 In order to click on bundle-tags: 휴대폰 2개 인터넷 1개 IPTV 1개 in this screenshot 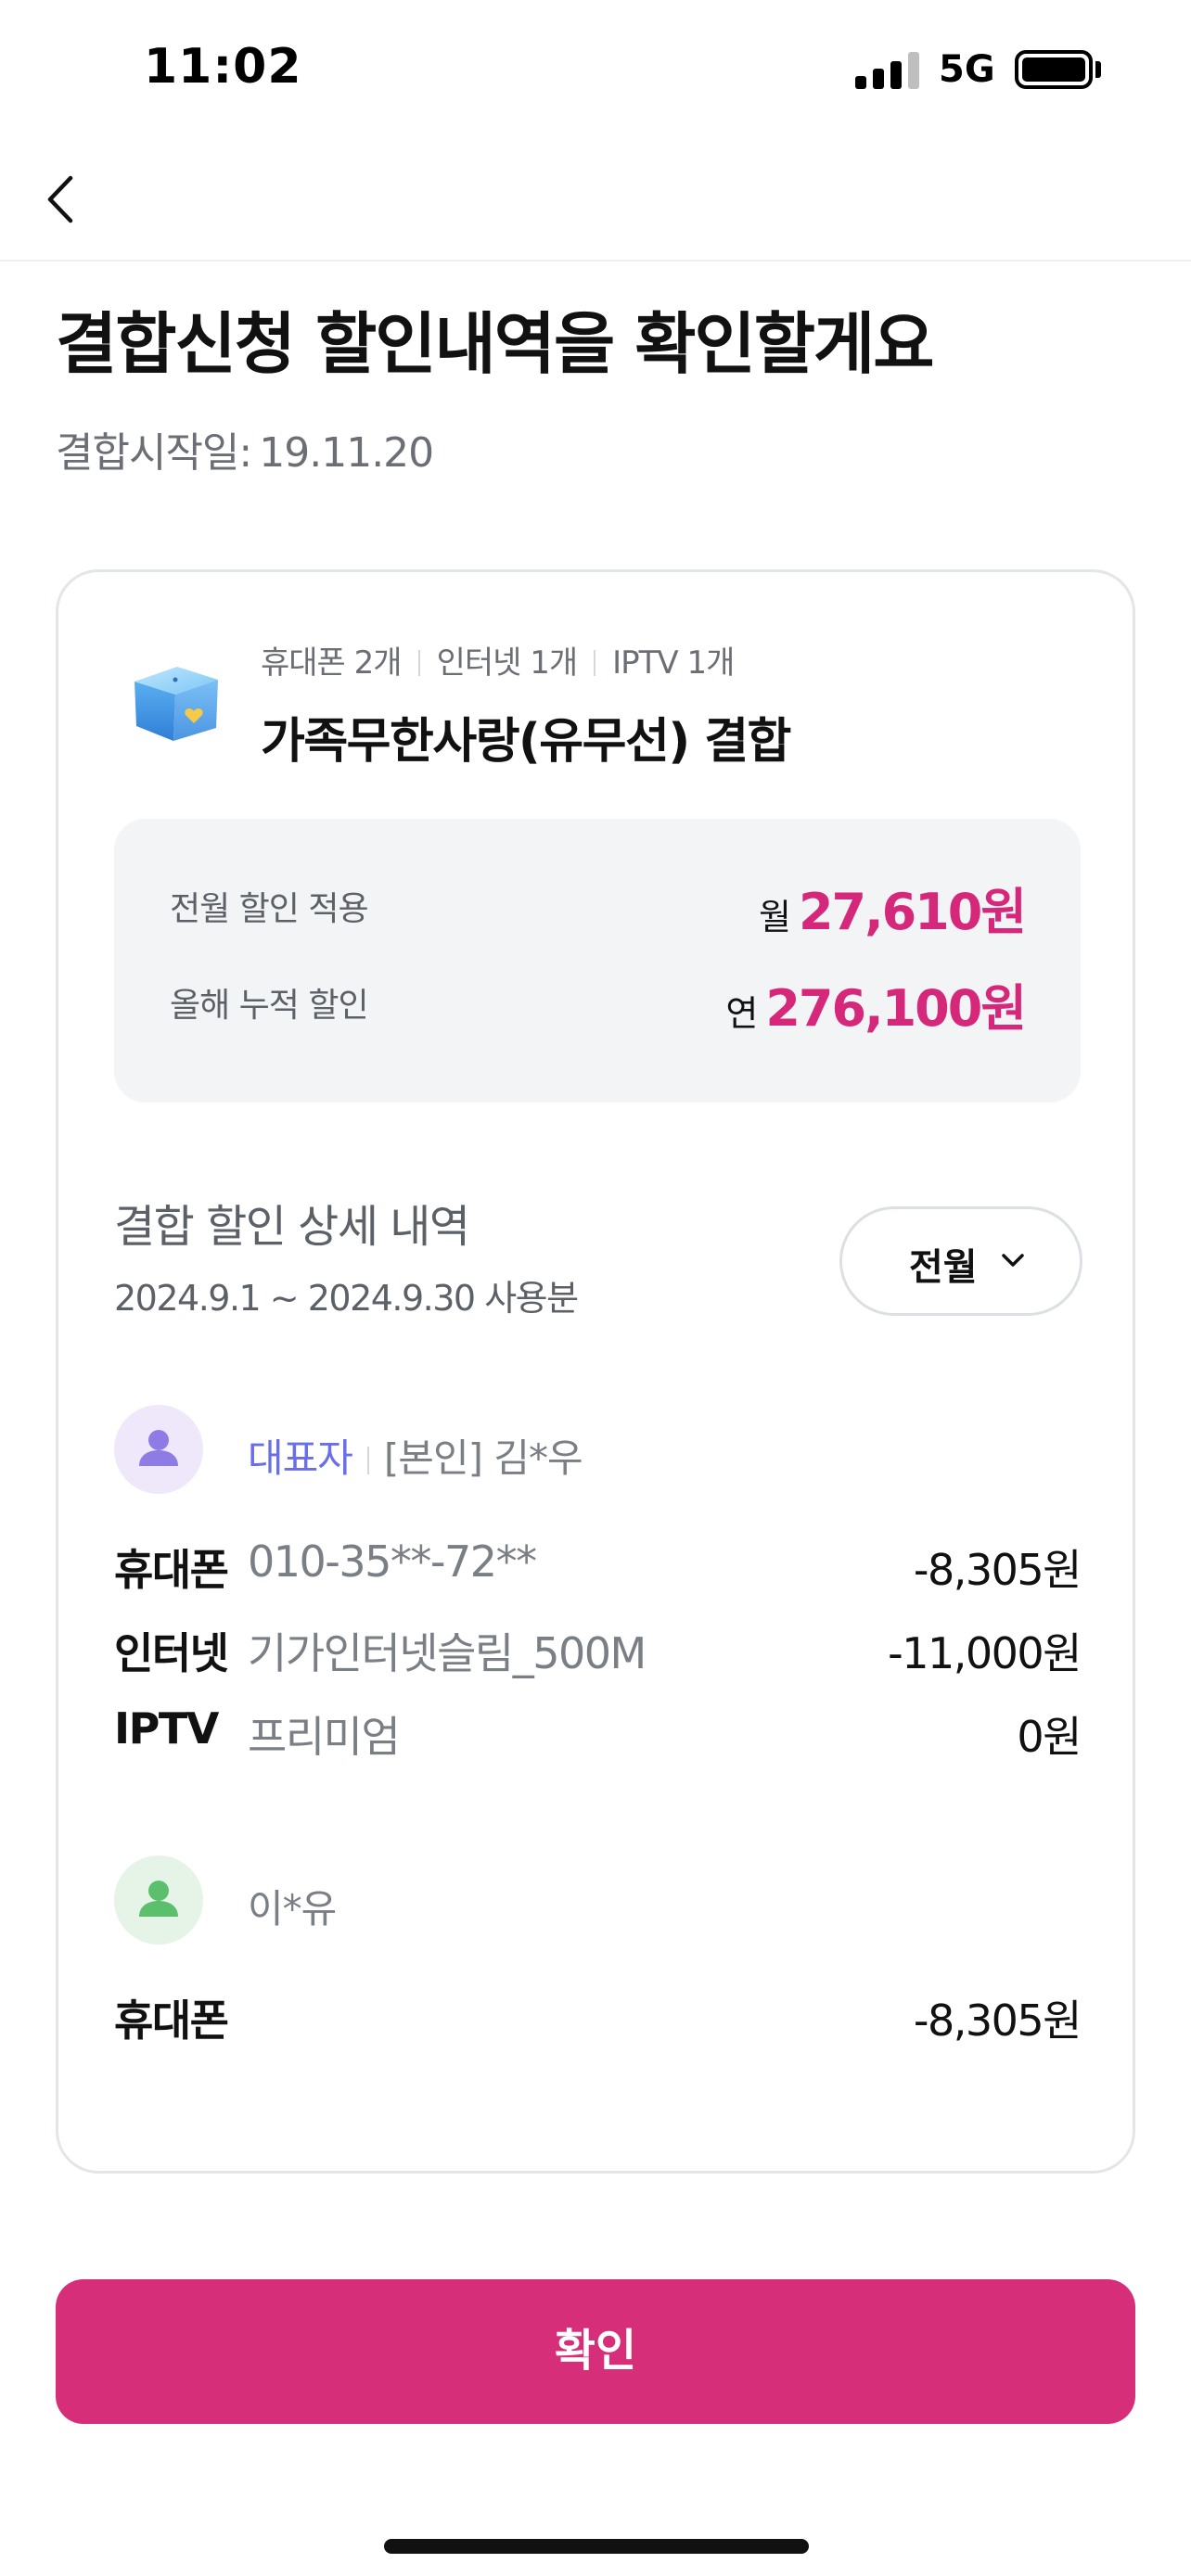, I will do `click(498, 659)`.